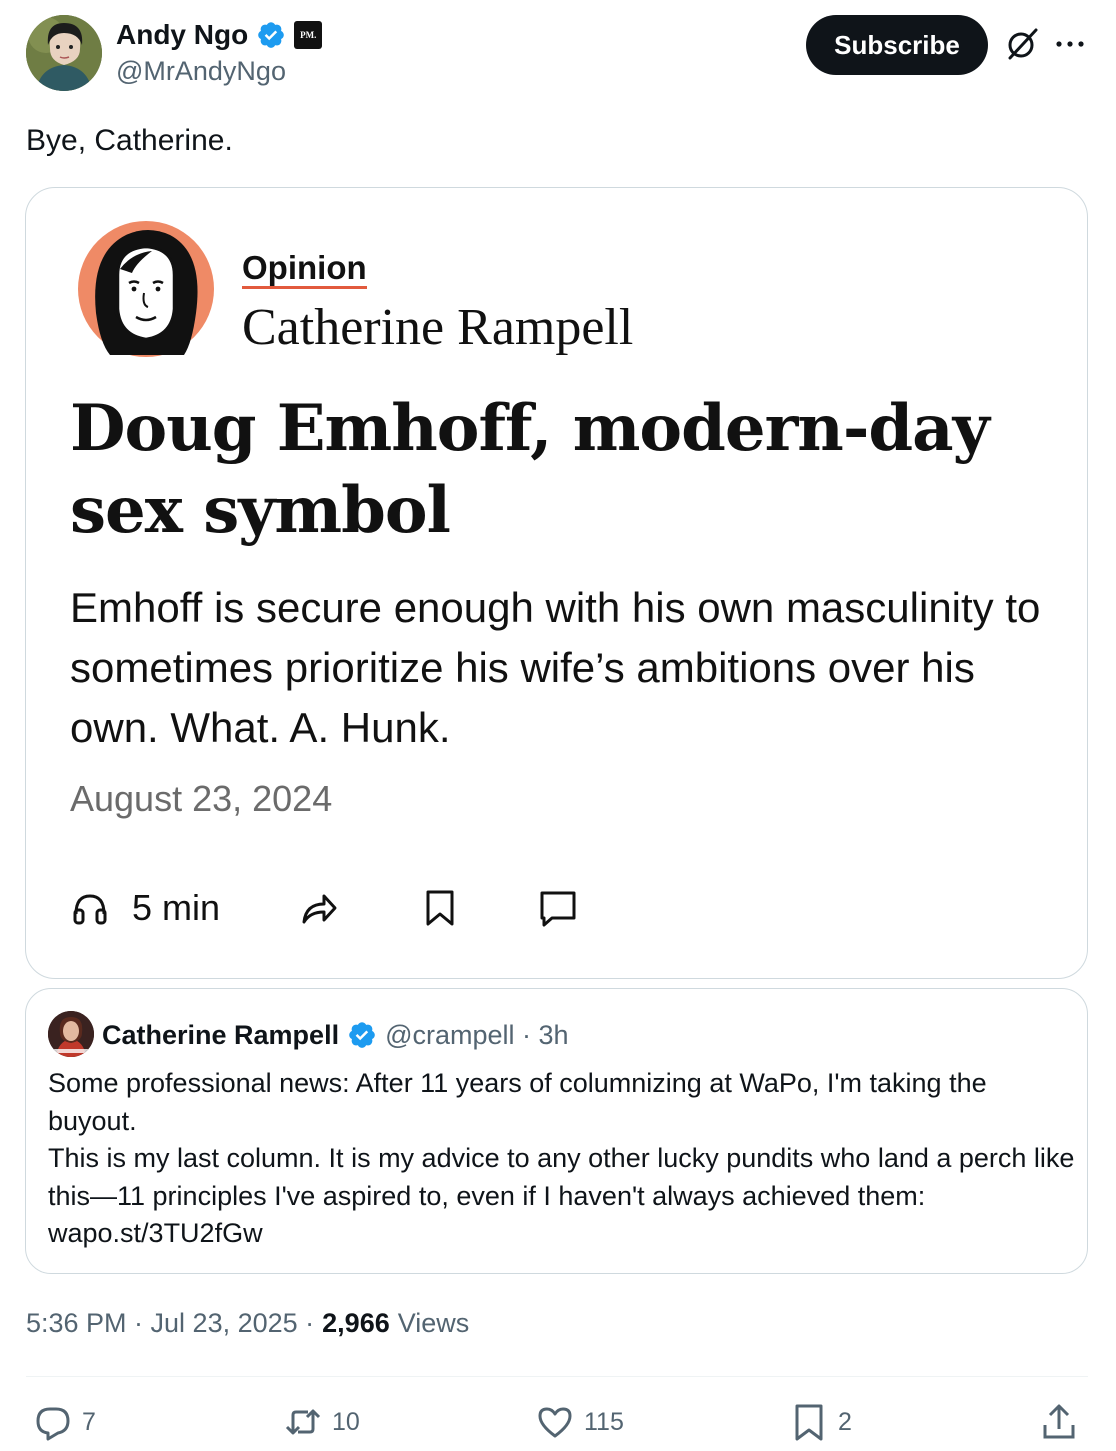  I want to click on article-date: August 23, 2024, so click(201, 798).